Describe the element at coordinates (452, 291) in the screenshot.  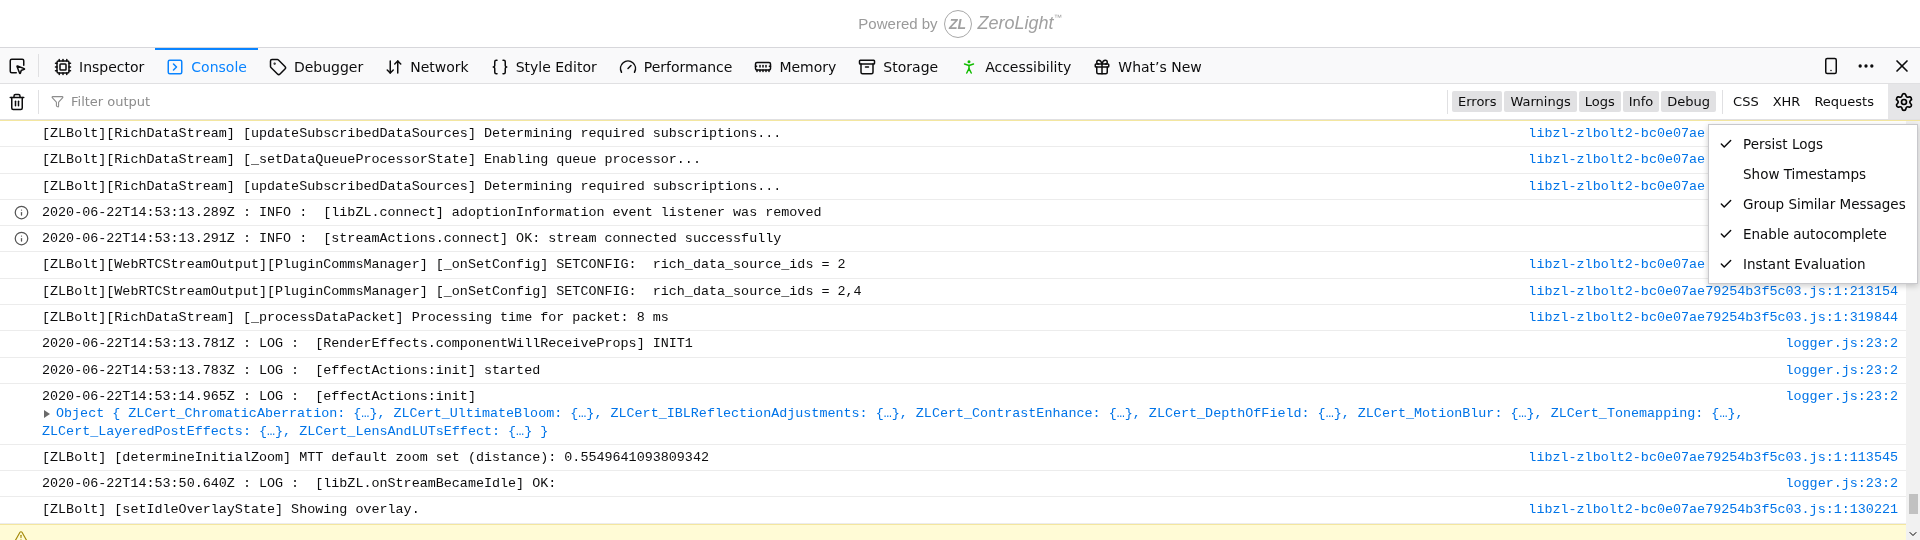
I see `log-message: [ZLBolt][WebRTCStreamOutput][PluginCommsManager] [_onSetConfig] SETCONFIG: rich_data_source_ids = 2,4` at that location.